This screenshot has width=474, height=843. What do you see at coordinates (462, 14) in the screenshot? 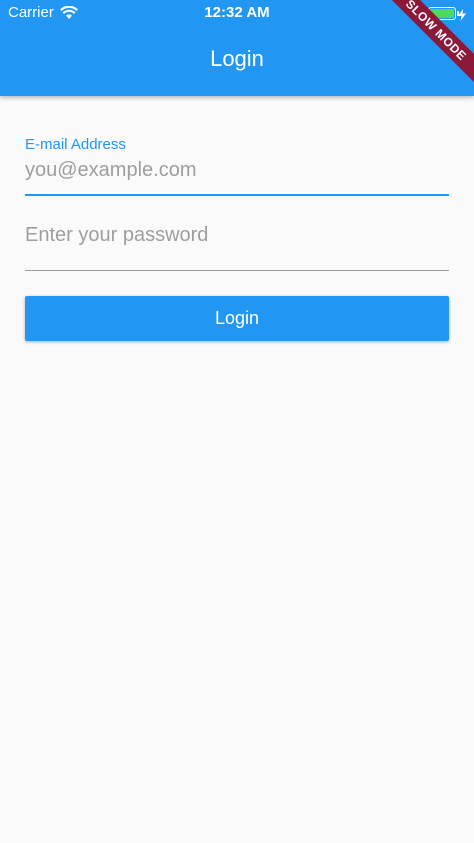
I see `bolt-icon` at bounding box center [462, 14].